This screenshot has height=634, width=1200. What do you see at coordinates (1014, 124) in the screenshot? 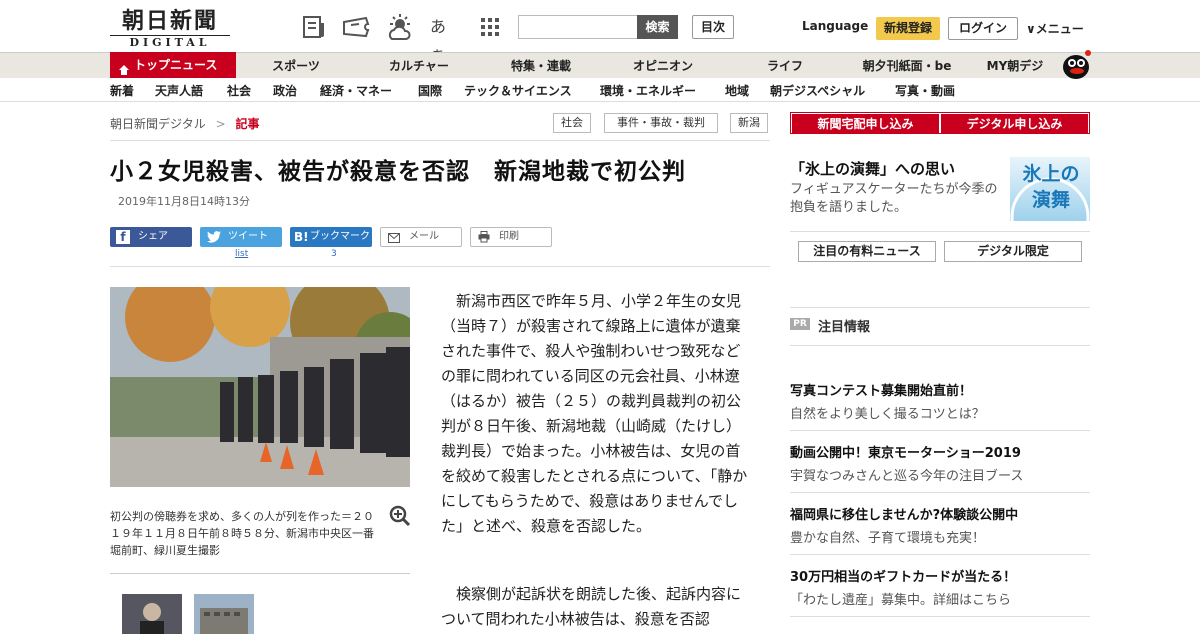
I see `digital-subscribe-button: デジタル申し込み` at bounding box center [1014, 124].